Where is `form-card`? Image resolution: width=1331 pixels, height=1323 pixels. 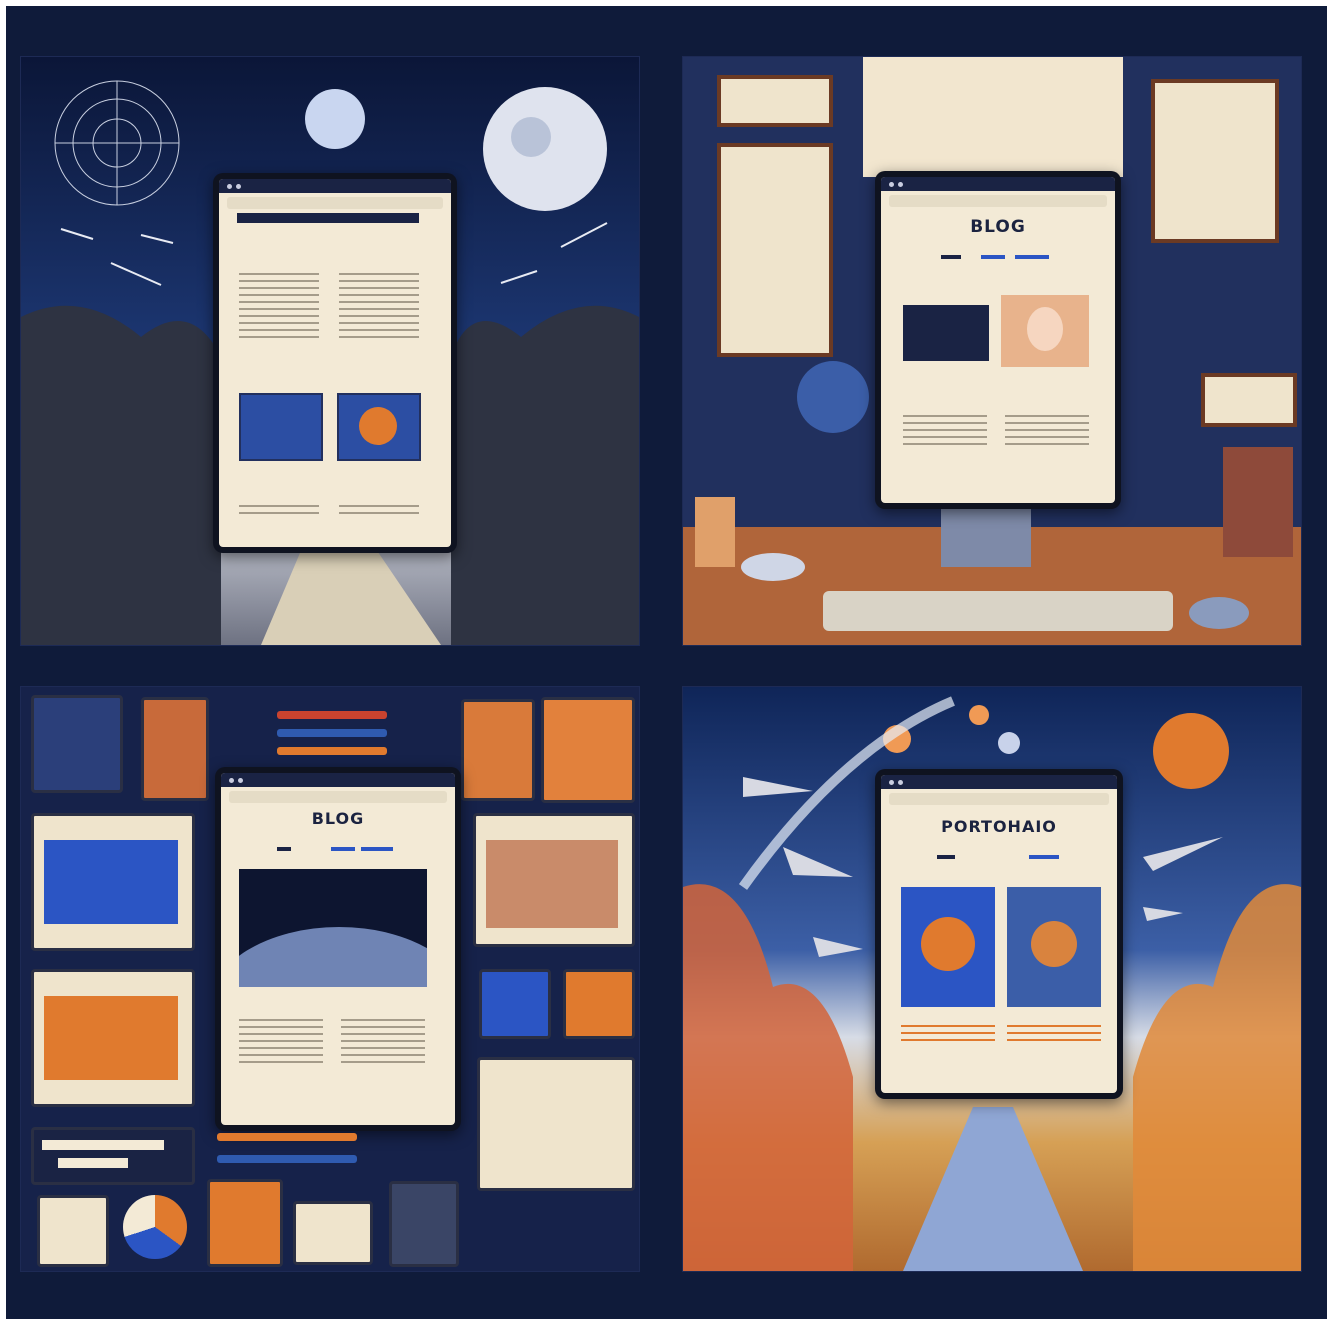
form-card is located at coordinates (113, 1156).